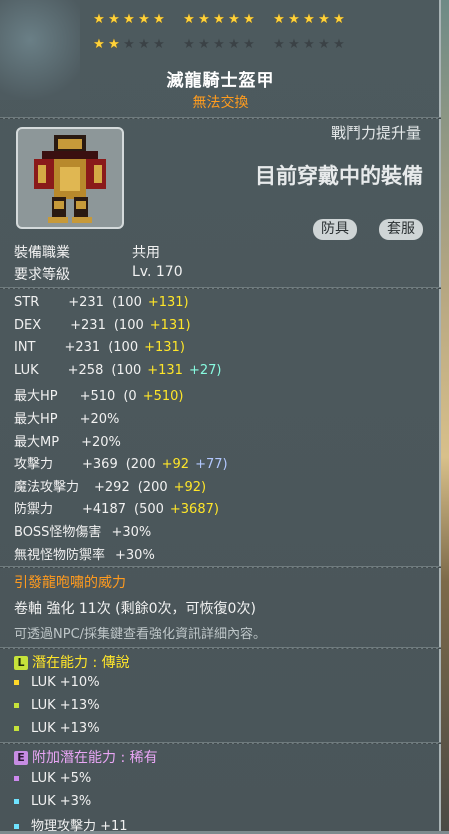 The height and width of the screenshot is (834, 449). Describe the element at coordinates (130, 397) in the screenshot. I see `stat-base: (0` at that location.